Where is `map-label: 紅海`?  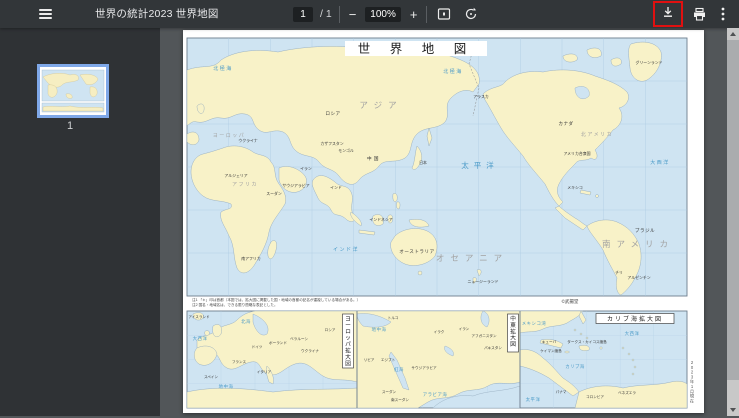
map-label: 紅海 is located at coordinates (399, 369).